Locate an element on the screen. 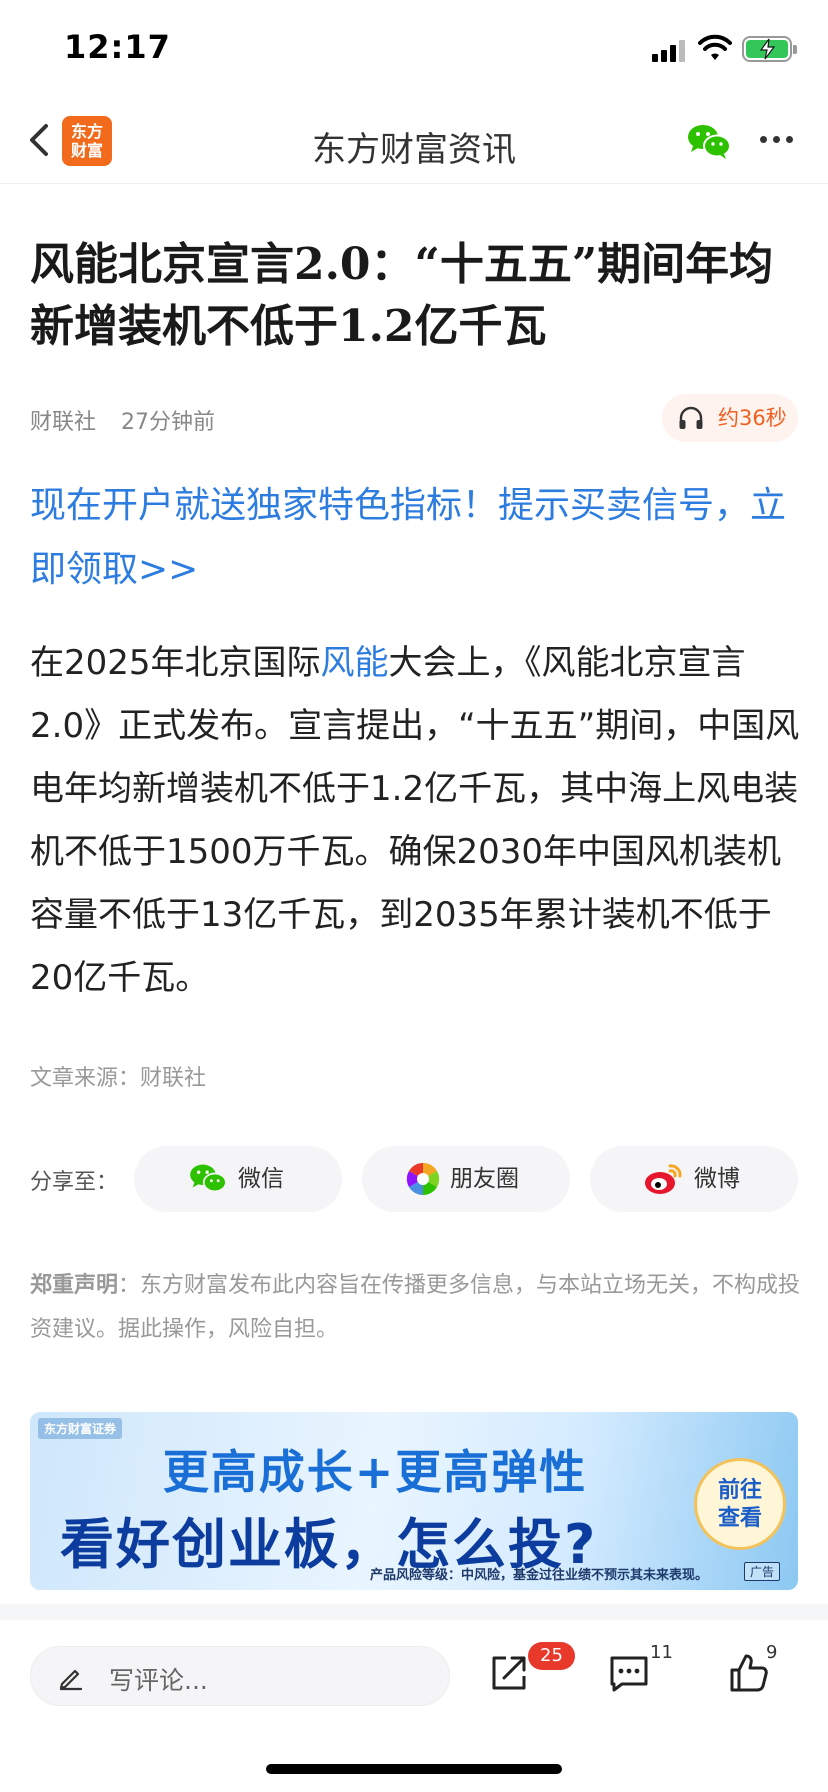  share-weibo-button: 微博 is located at coordinates (694, 1179).